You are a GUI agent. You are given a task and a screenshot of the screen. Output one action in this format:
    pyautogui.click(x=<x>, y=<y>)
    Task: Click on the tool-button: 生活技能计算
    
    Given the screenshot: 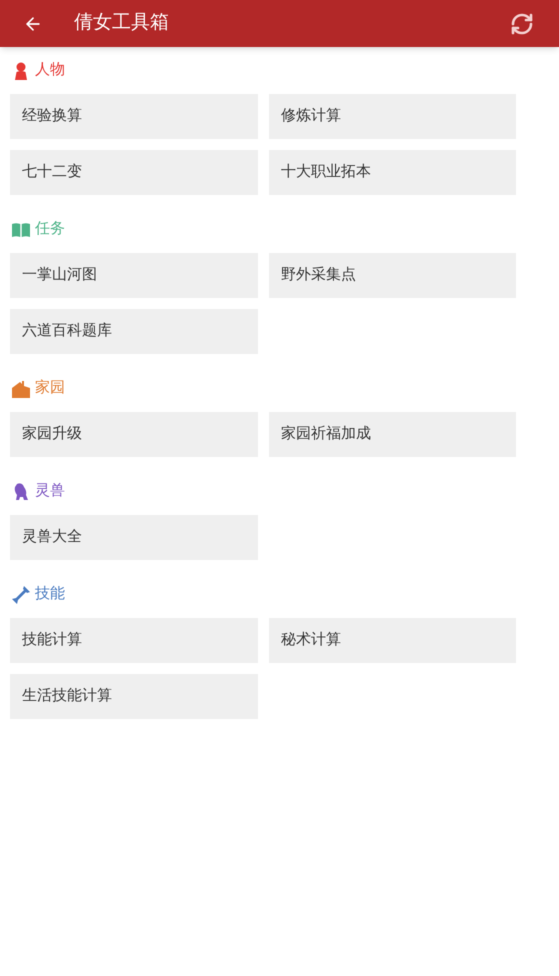 What is the action you would take?
    pyautogui.click(x=134, y=696)
    